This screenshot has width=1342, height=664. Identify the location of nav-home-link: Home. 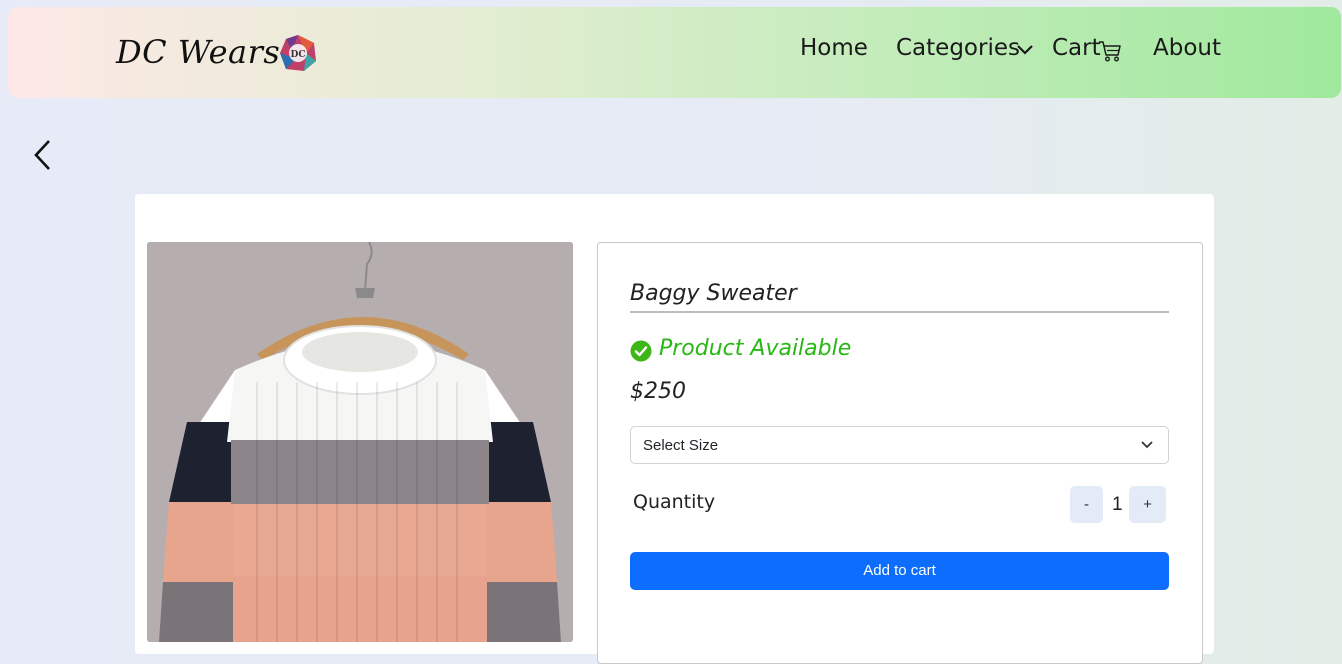
(834, 48).